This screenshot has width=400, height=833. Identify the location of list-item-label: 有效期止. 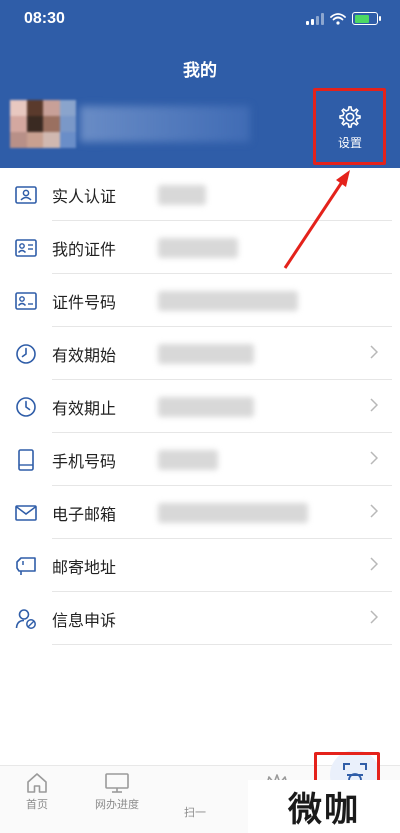
(84, 408).